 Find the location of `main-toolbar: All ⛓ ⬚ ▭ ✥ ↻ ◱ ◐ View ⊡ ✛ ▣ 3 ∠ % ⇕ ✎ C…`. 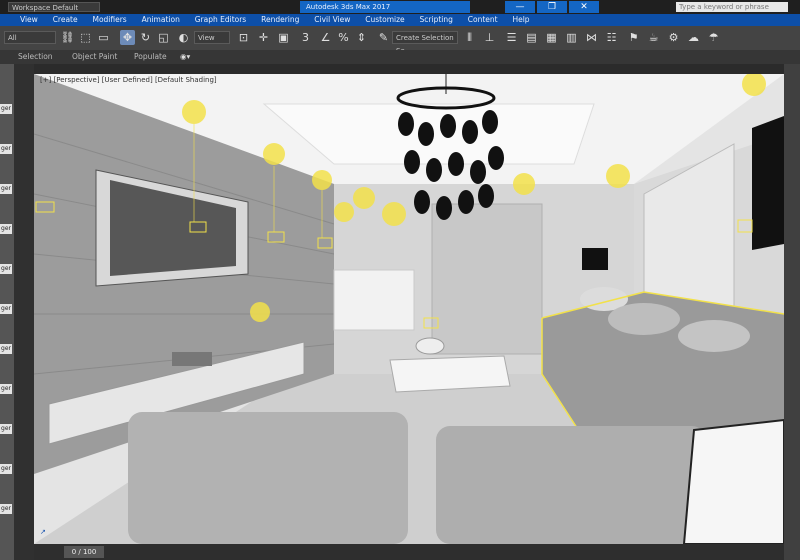

main-toolbar: All ⛓ ⬚ ▭ ✥ ↻ ◱ ◐ View ⊡ ✛ ▣ 3 ∠ % ⇕ ✎ C… is located at coordinates (400, 40).